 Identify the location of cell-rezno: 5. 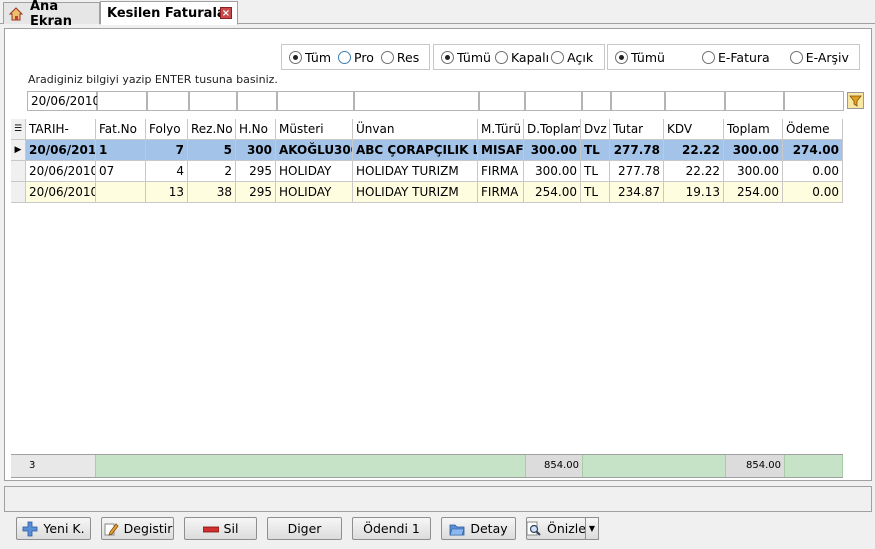
(212, 150).